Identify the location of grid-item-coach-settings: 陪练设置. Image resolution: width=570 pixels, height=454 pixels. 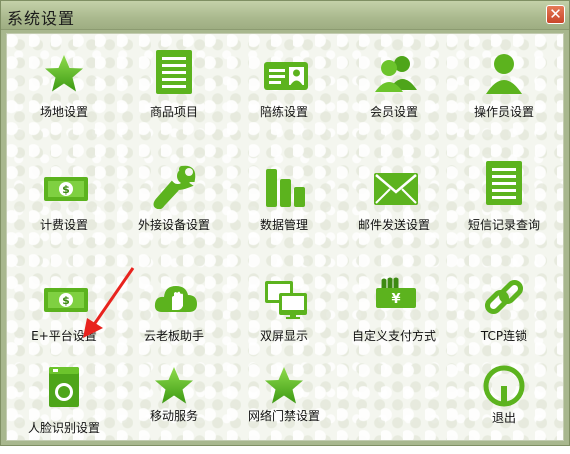
(284, 92).